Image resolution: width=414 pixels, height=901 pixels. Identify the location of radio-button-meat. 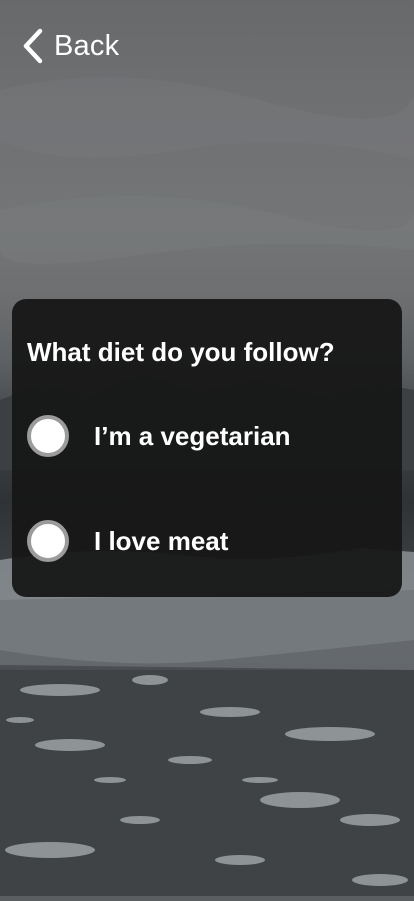
(48, 541).